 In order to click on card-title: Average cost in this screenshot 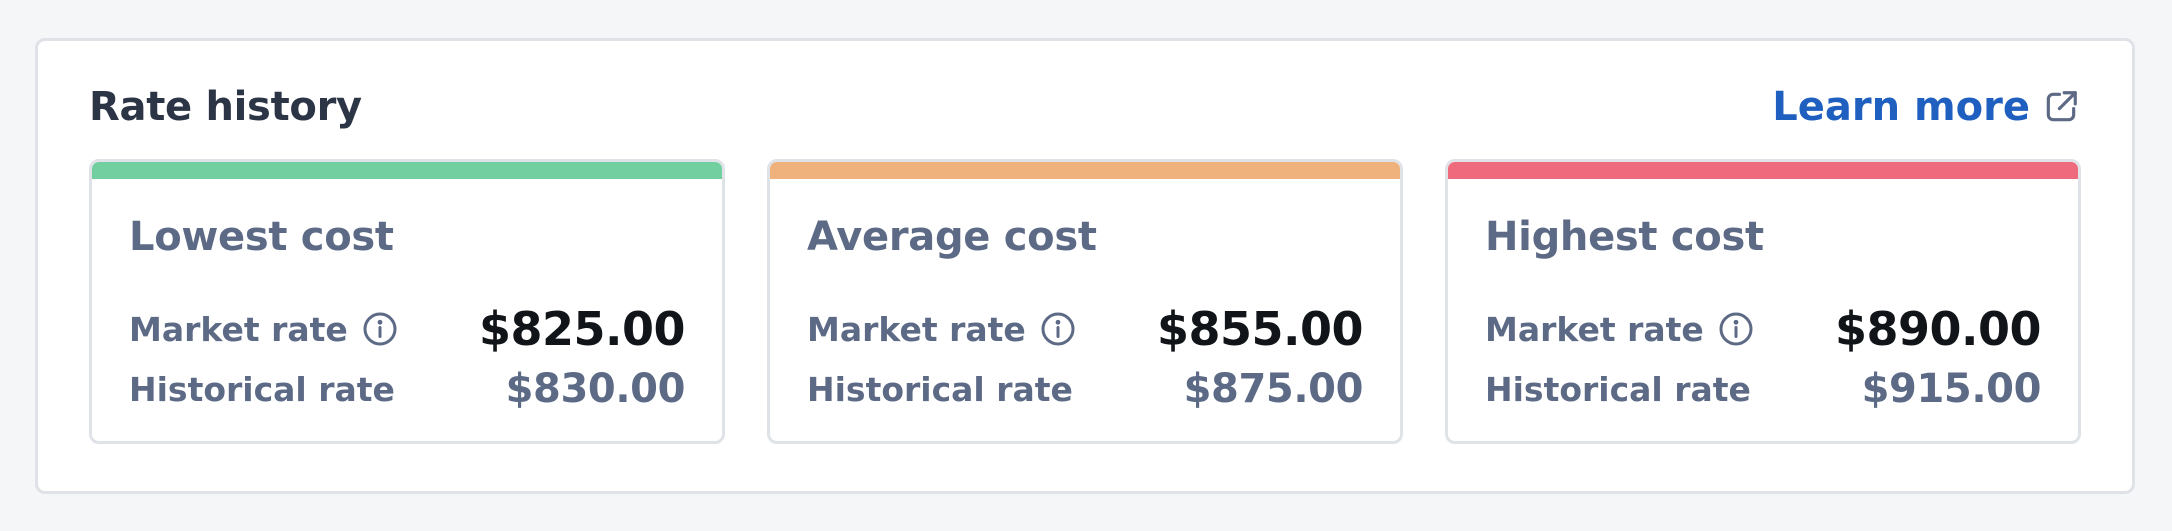, I will do `click(952, 237)`.